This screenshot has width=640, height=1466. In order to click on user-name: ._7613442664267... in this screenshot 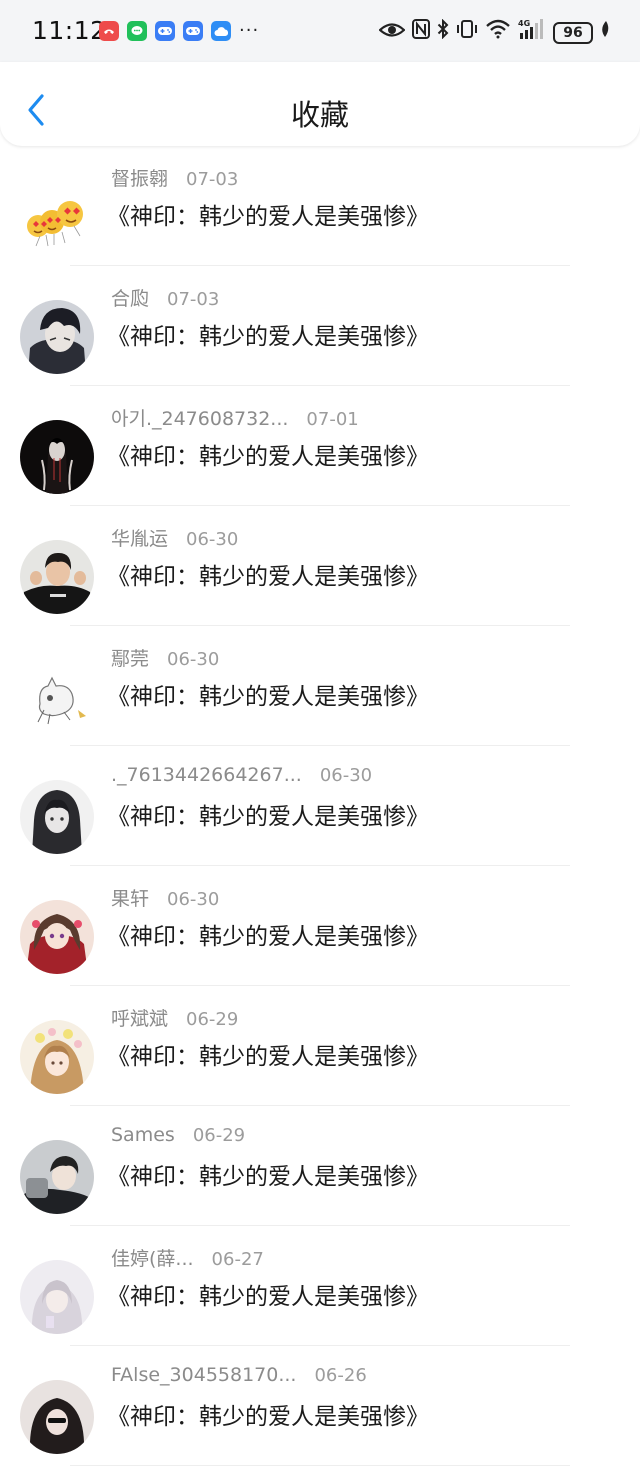, I will do `click(206, 775)`.